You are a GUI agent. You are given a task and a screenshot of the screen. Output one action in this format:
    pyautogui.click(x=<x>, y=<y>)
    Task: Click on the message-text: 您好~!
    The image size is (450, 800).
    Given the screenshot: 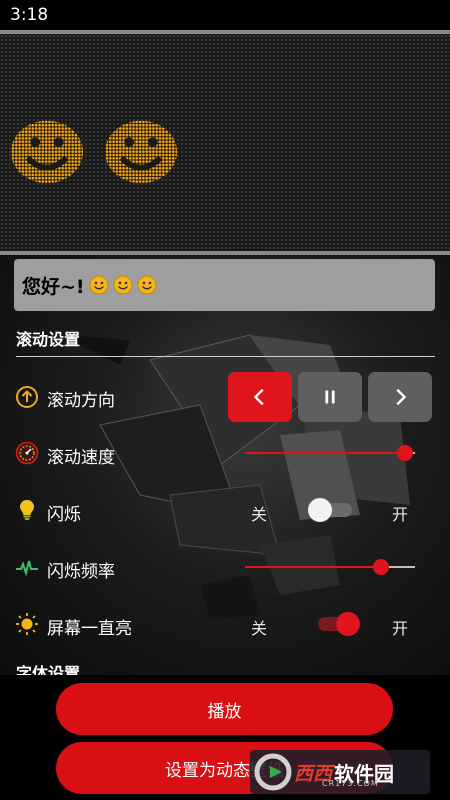 What is the action you would take?
    pyautogui.click(x=53, y=286)
    